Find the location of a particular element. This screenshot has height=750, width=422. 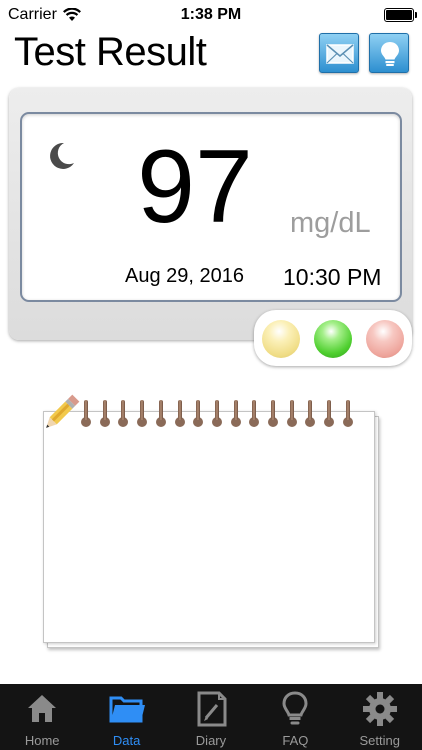

tab-diary: Diary is located at coordinates (211, 717).